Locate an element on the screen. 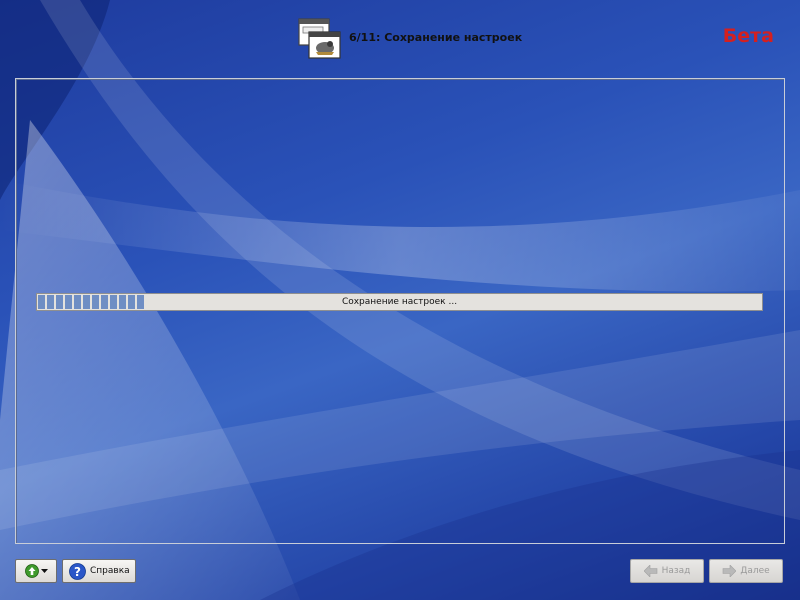 This screenshot has height=600, width=800. back-button-label: Назад is located at coordinates (676, 571).